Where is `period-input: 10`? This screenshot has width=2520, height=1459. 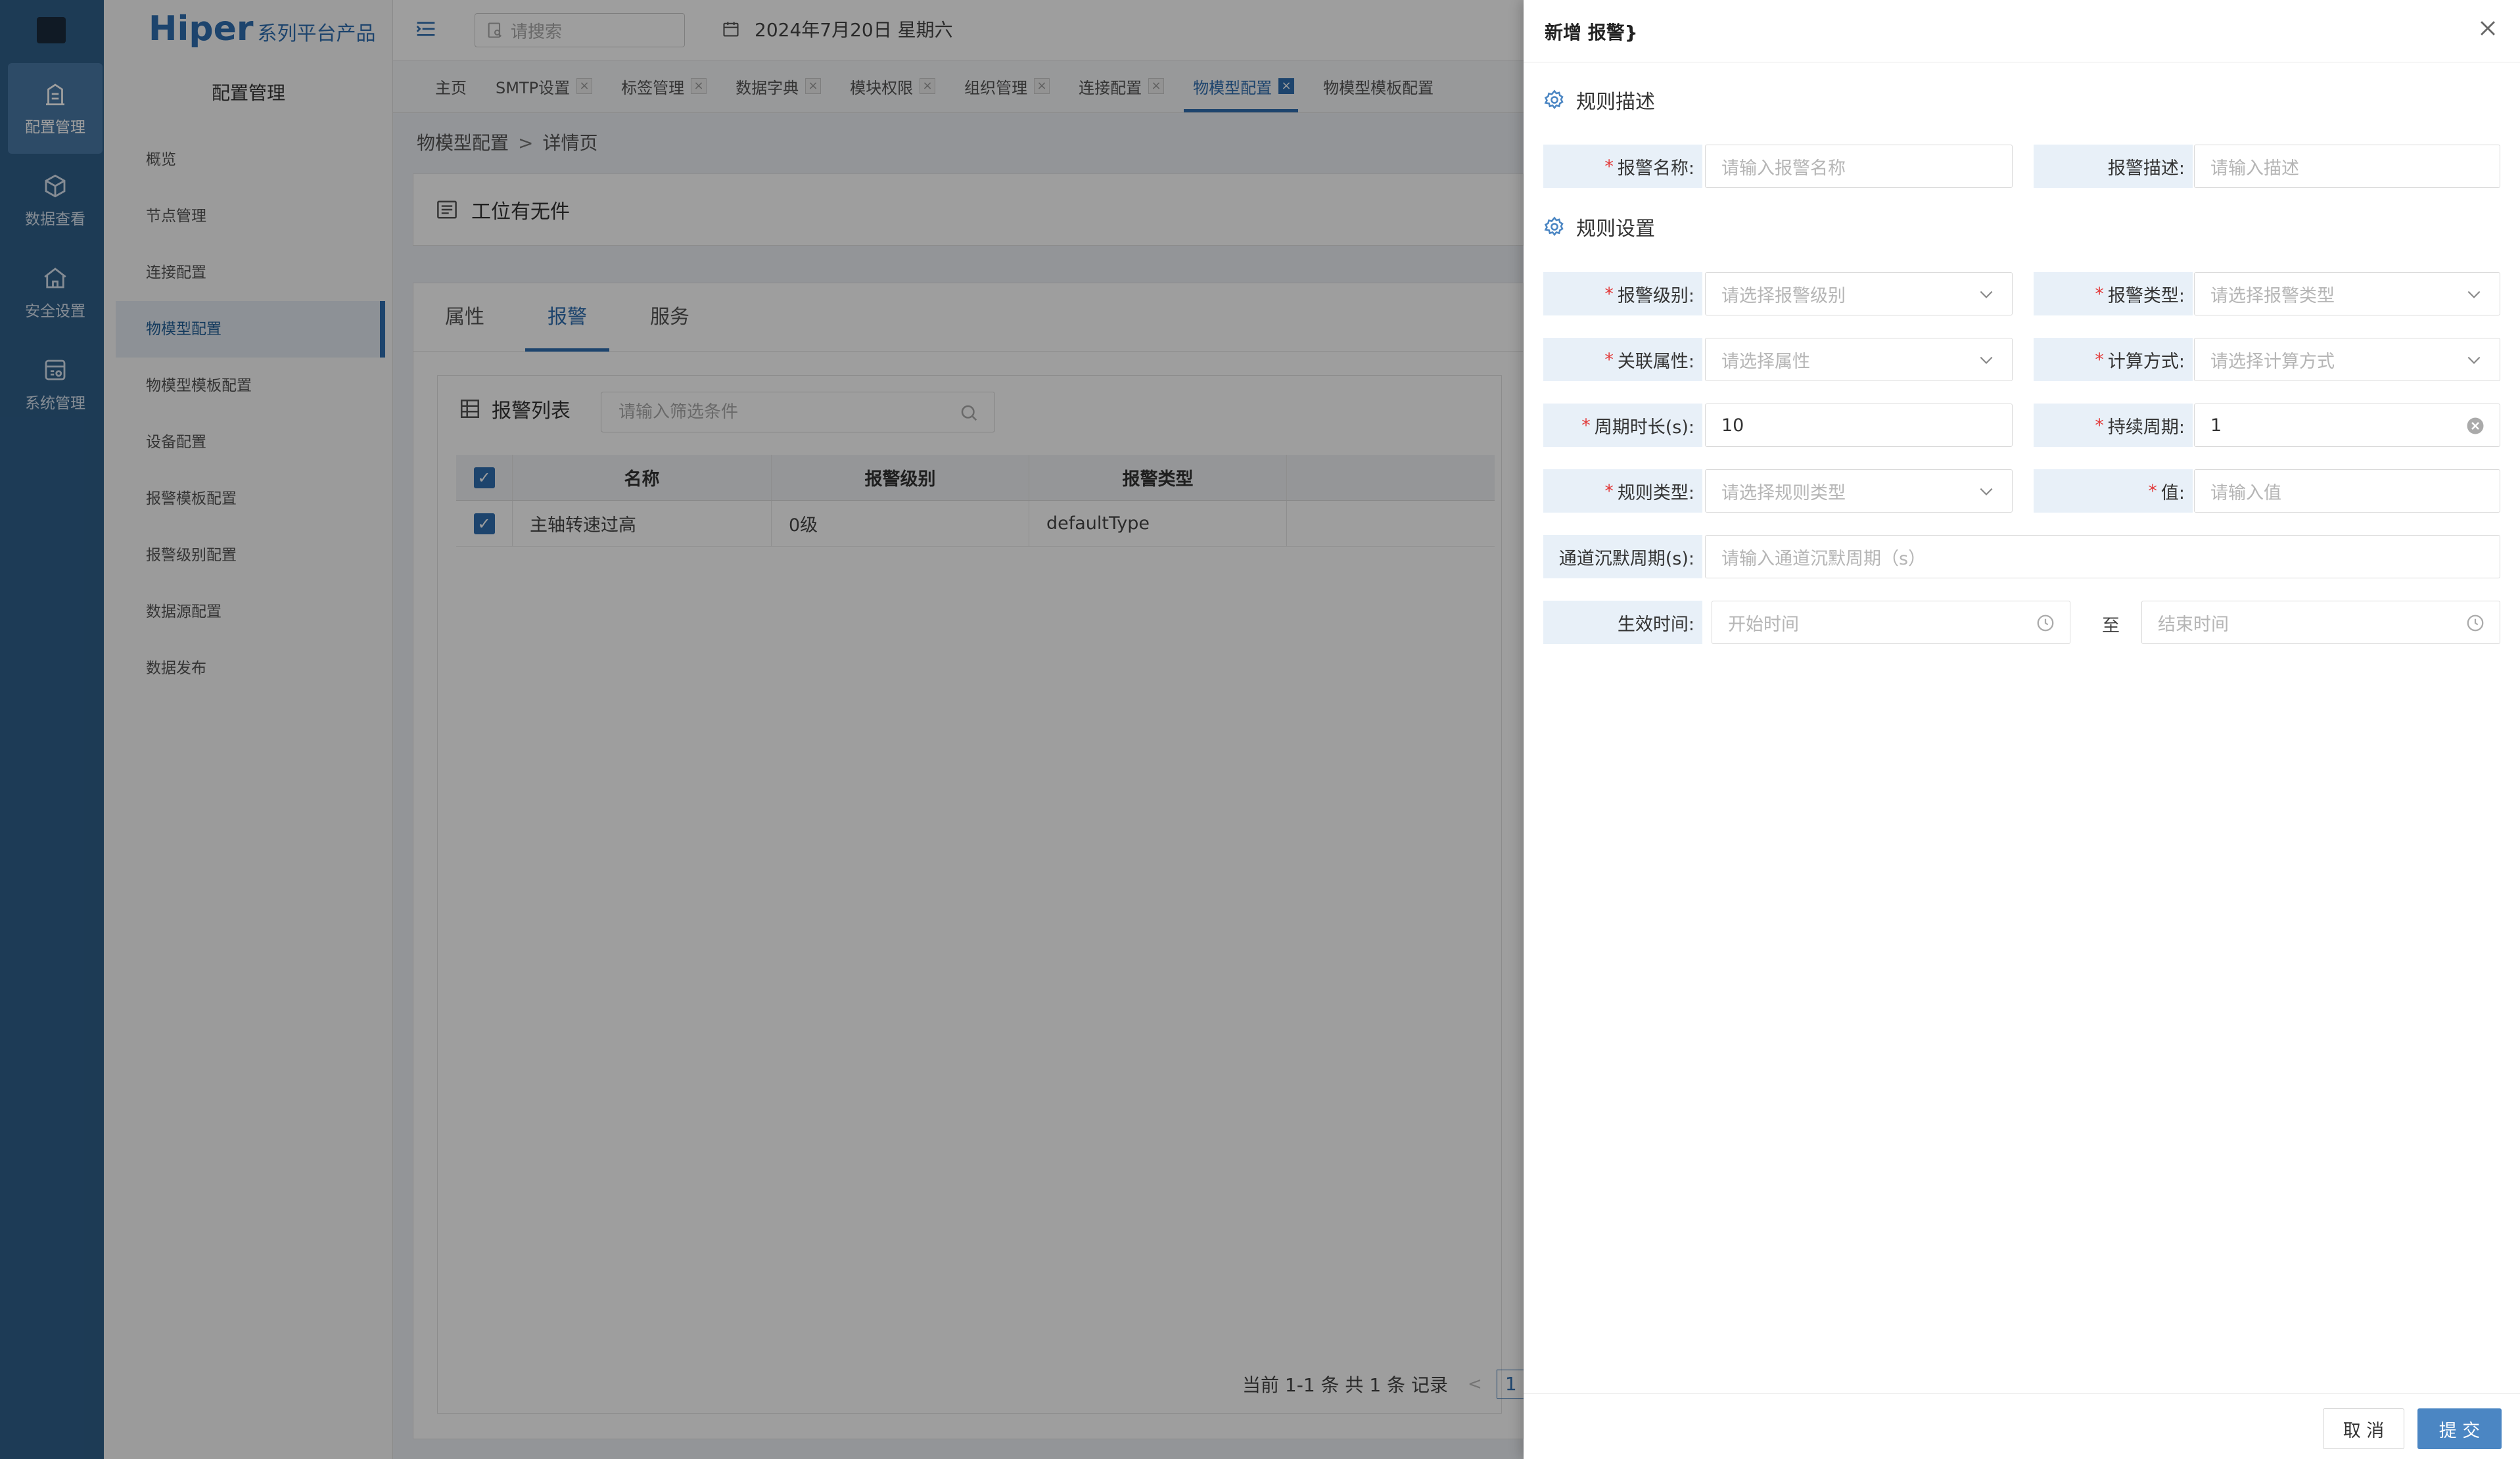
period-input: 10 is located at coordinates (1859, 425).